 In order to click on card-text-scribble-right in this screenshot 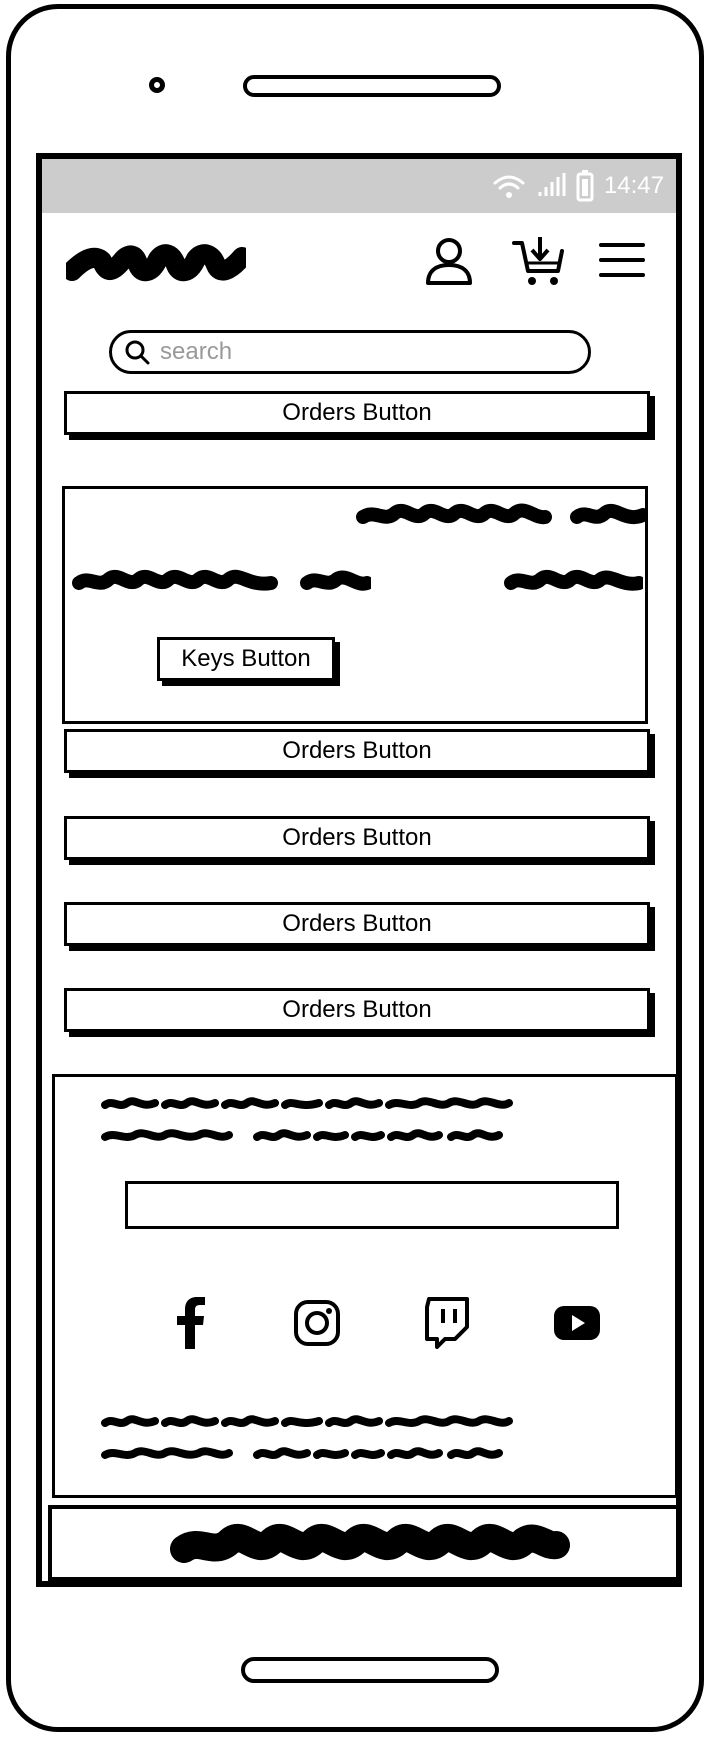, I will do `click(573, 580)`.